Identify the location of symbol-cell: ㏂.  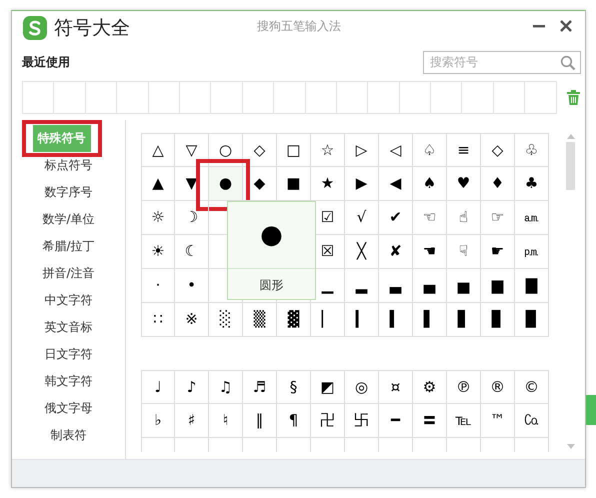
(531, 217).